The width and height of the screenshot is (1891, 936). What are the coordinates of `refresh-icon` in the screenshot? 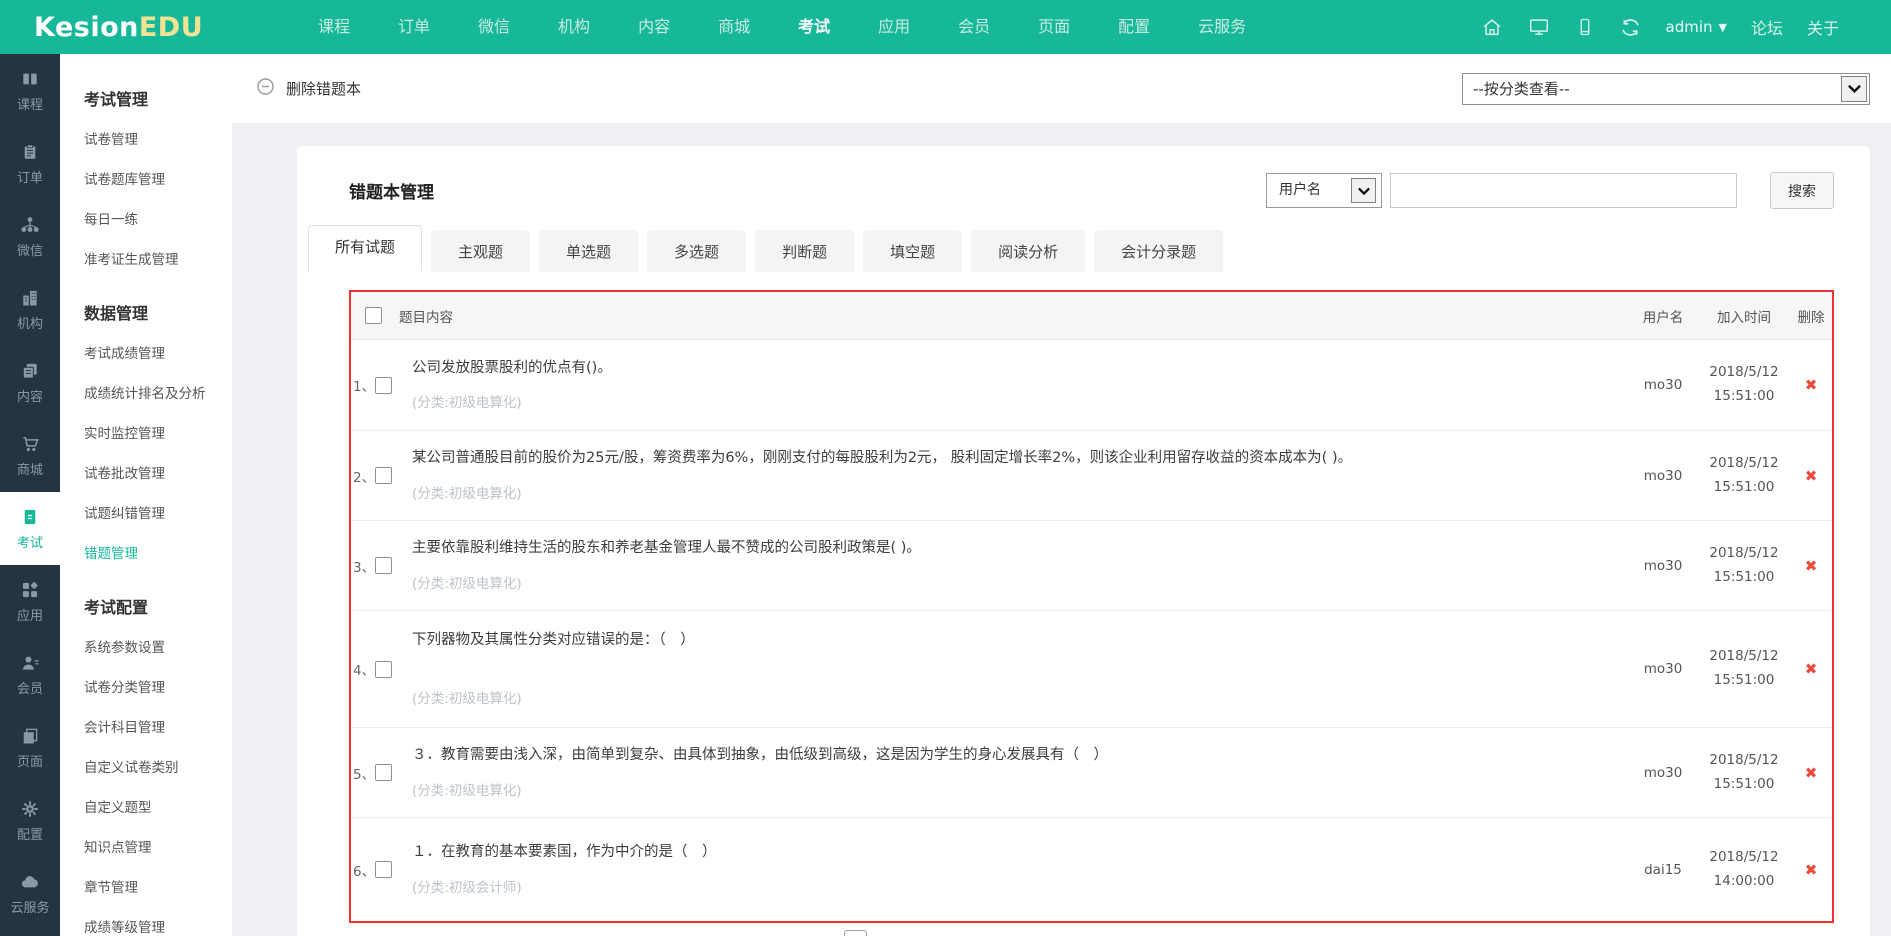 It's located at (1630, 27).